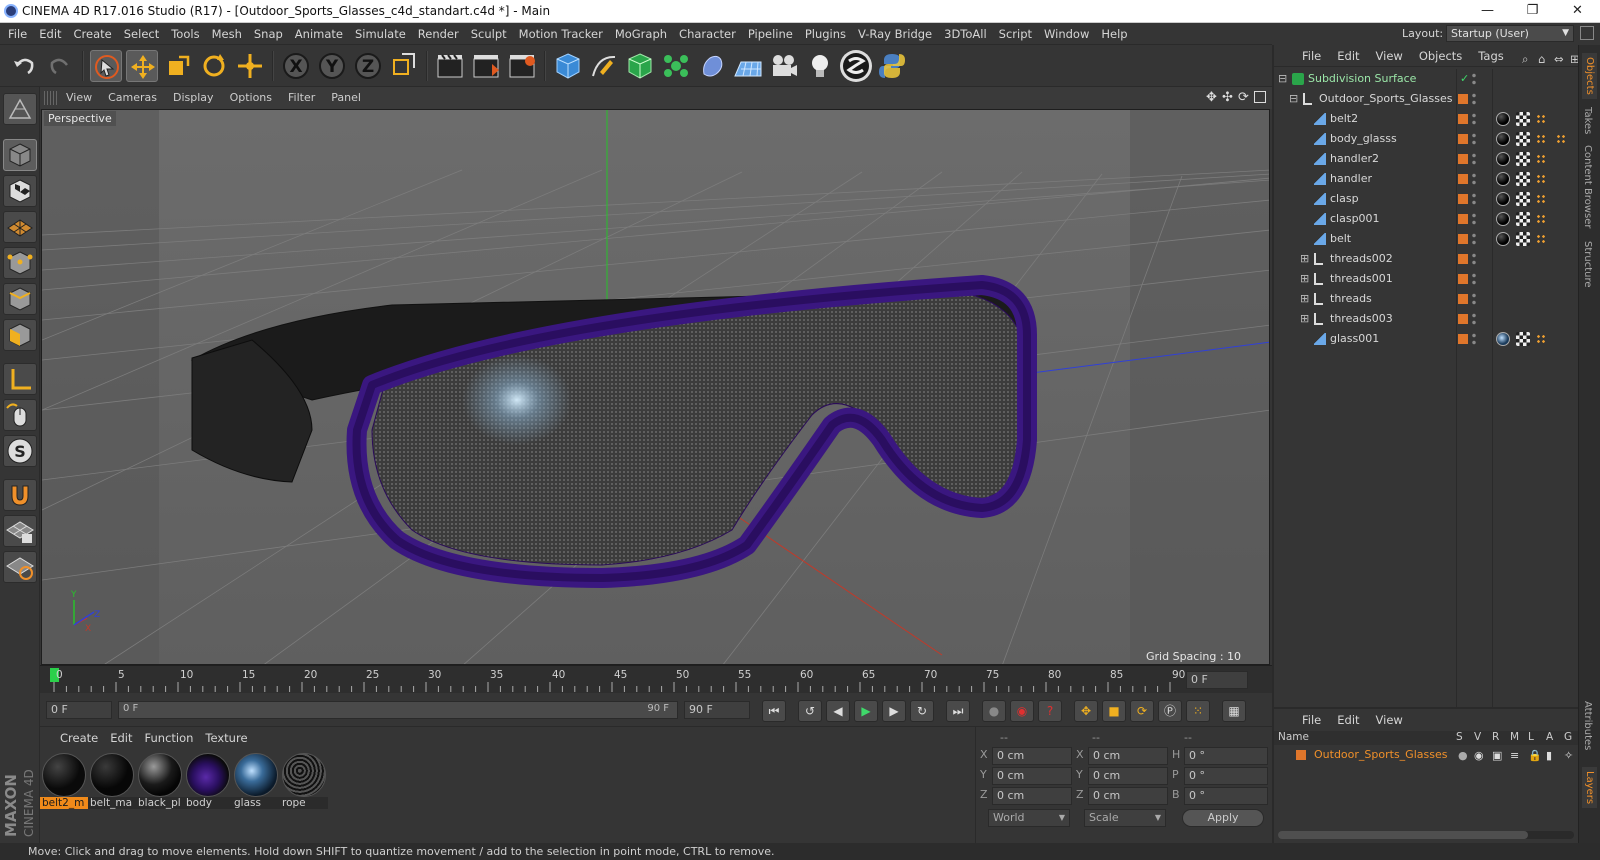 This screenshot has width=1600, height=860. Describe the element at coordinates (1380, 754) in the screenshot. I see `layer-name: Outdoor_Sports_Glasses` at that location.